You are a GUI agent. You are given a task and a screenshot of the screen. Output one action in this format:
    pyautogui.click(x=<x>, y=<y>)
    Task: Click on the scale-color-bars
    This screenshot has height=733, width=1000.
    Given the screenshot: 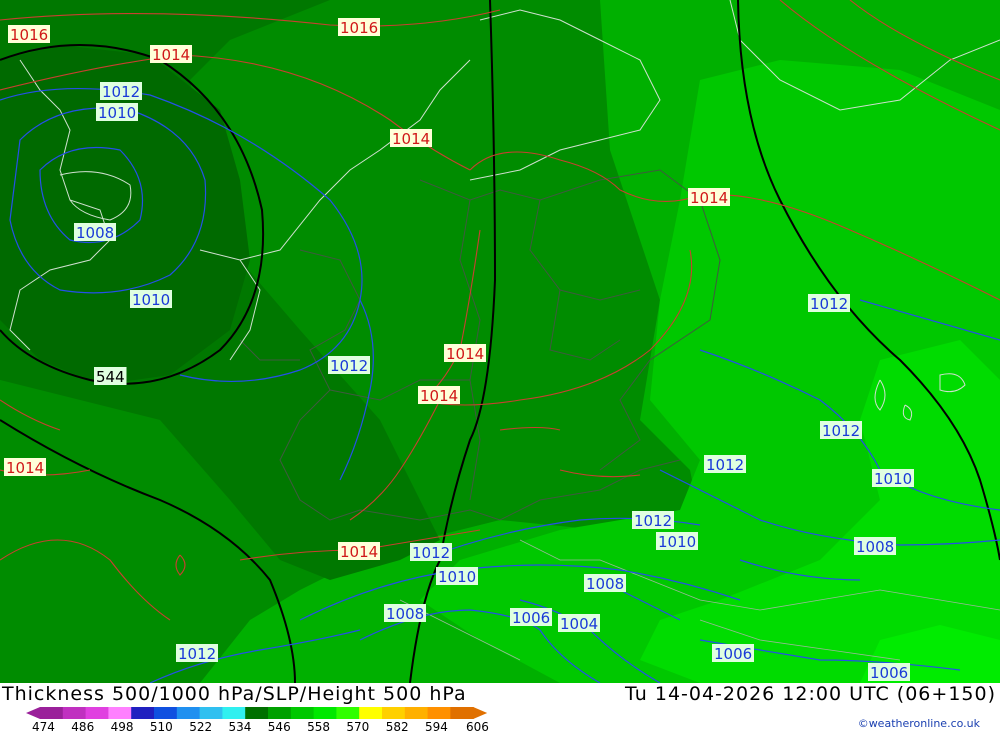 What is the action you would take?
    pyautogui.click(x=257, y=713)
    